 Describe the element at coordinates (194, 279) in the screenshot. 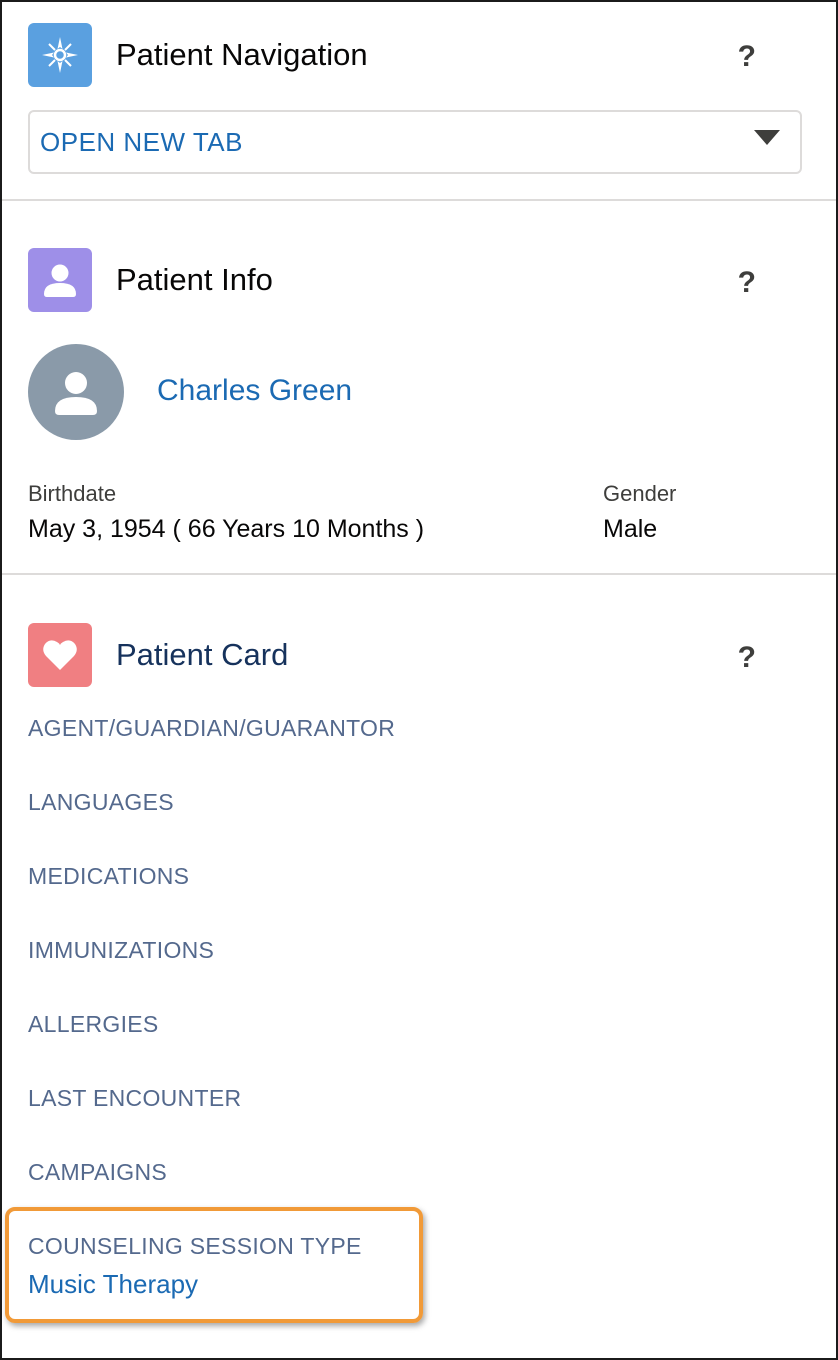

I see `patient-info-title: Patient Info` at that location.